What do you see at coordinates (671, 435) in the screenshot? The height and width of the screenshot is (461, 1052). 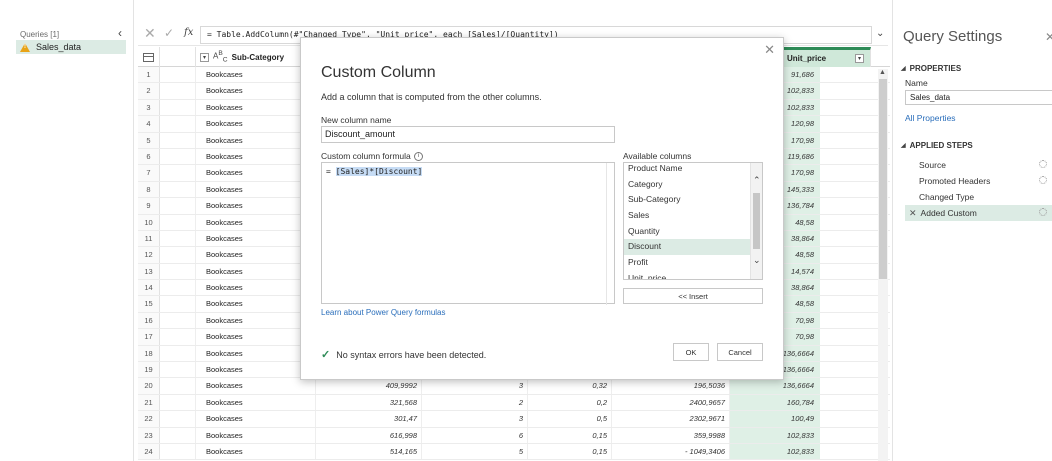 I see `cell-profit: 359,9988` at bounding box center [671, 435].